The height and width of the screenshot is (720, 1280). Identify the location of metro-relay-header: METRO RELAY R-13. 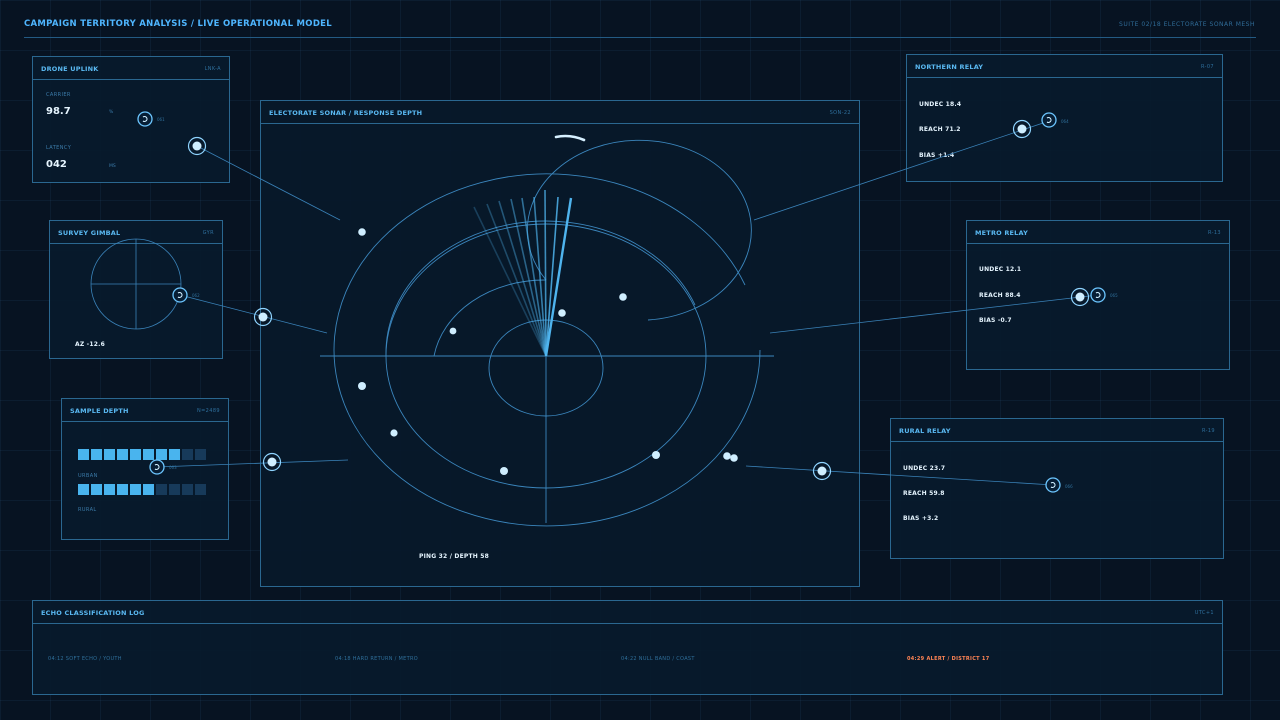
(1098, 232).